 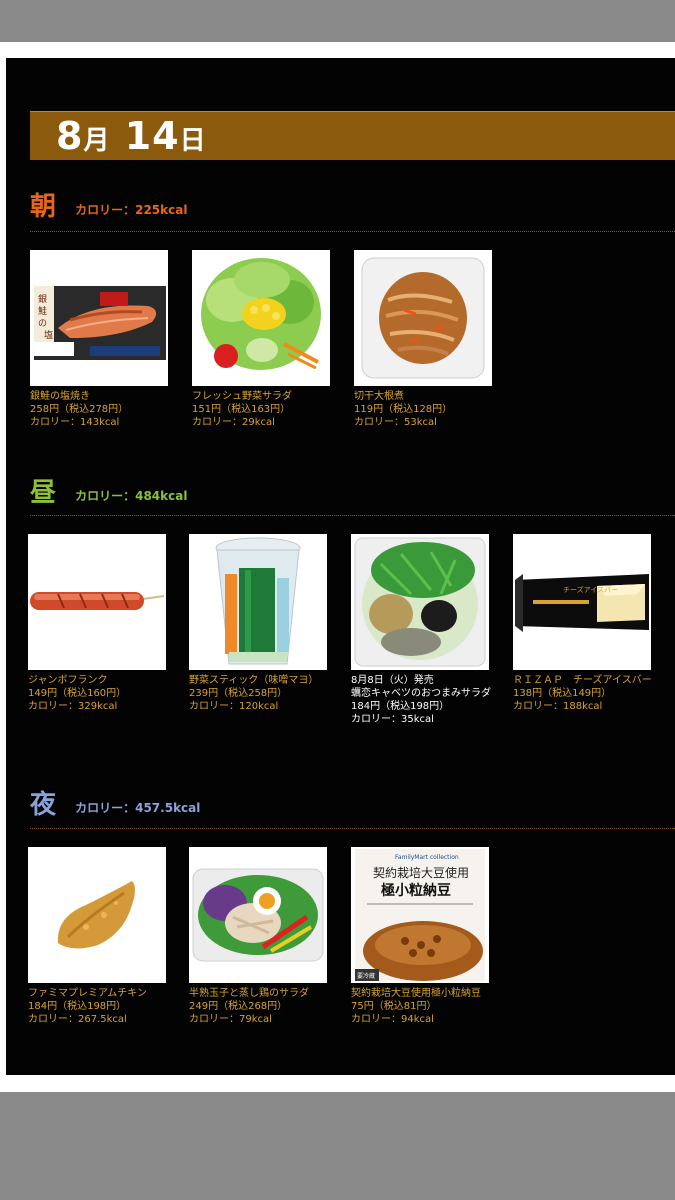 What do you see at coordinates (152, 136) in the screenshot?
I see `date-day: 14` at bounding box center [152, 136].